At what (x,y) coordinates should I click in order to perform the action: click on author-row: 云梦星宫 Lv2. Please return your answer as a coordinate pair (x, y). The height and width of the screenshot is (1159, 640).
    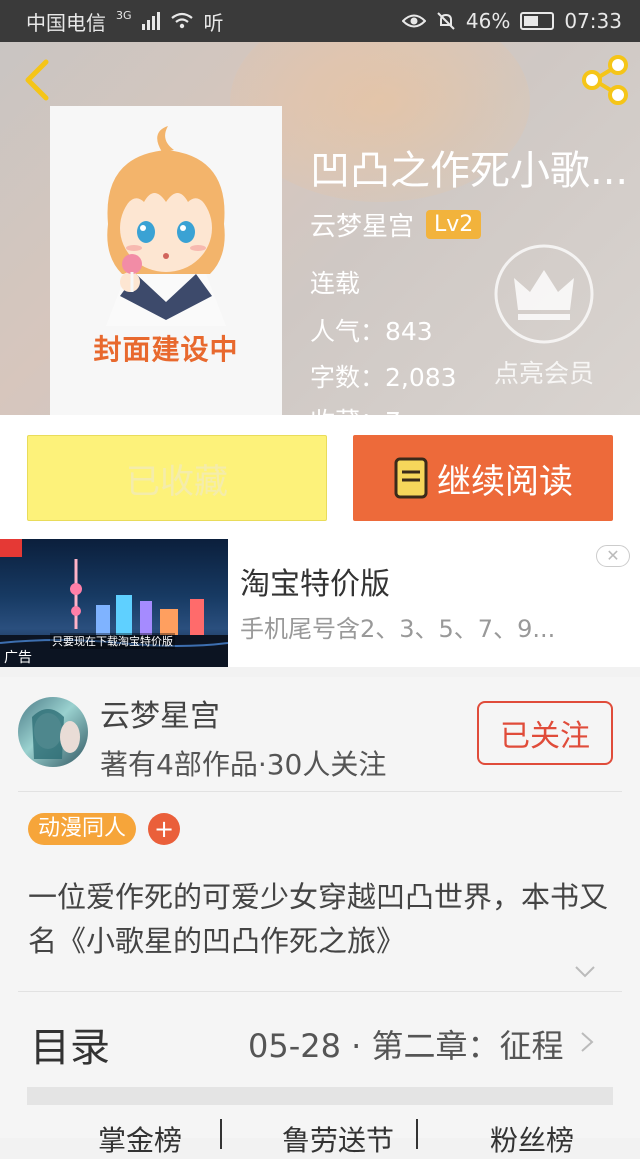
    Looking at the image, I should click on (396, 224).